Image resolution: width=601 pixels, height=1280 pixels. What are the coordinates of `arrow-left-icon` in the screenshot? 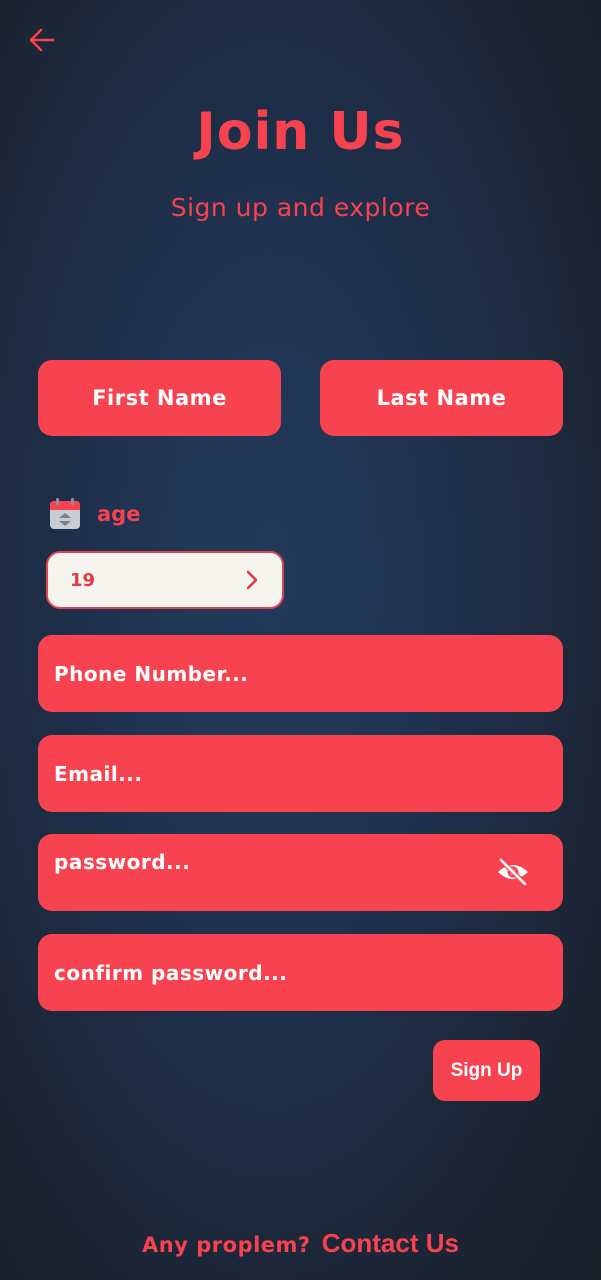 It's located at (42, 40).